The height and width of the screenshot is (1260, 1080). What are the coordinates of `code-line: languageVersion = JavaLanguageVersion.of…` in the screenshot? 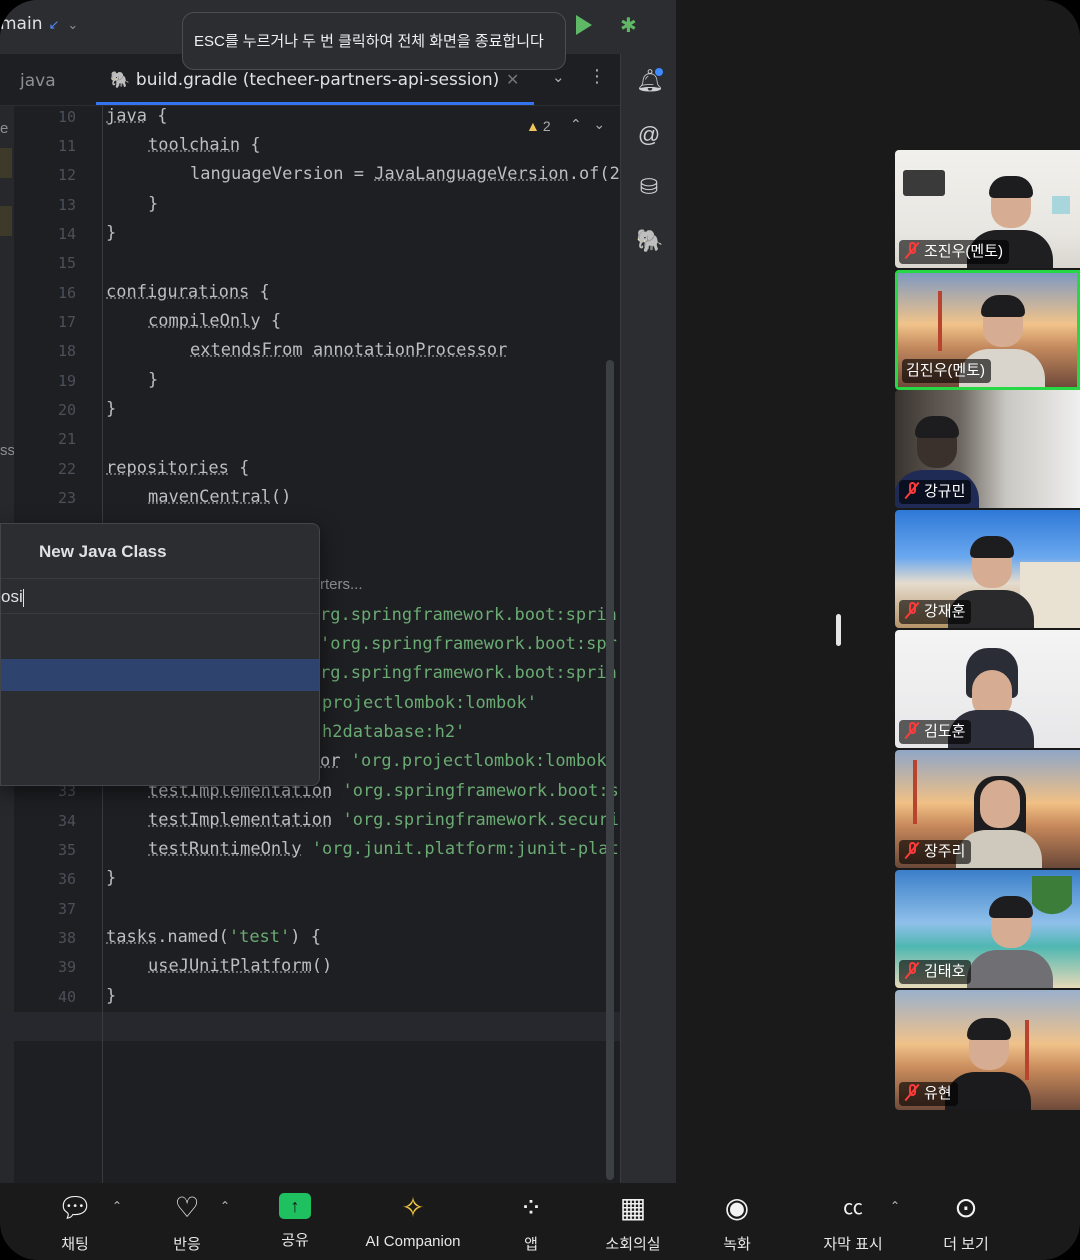 It's located at (405, 174).